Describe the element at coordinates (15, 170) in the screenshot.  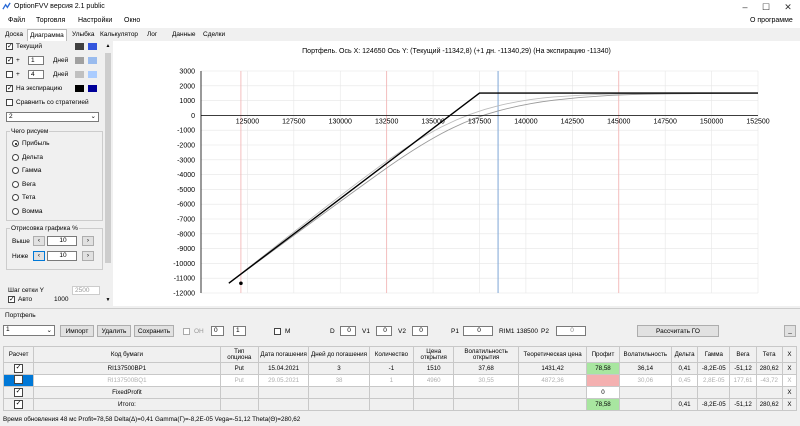
I see `radio-gamma` at that location.